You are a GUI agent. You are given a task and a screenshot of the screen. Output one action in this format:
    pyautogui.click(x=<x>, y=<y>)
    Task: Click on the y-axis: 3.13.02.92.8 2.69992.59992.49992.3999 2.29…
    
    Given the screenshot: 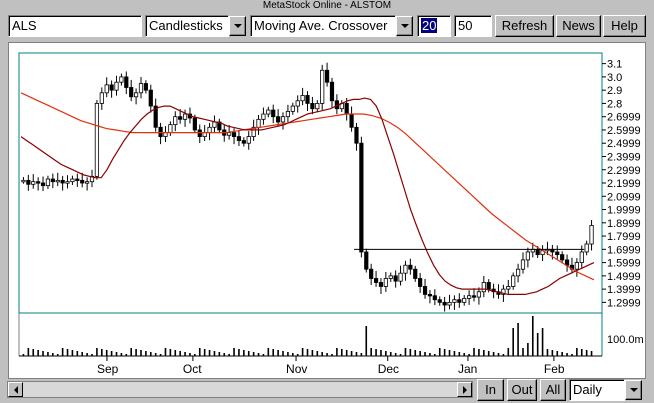 What is the action you would take?
    pyautogui.click(x=621, y=184)
    